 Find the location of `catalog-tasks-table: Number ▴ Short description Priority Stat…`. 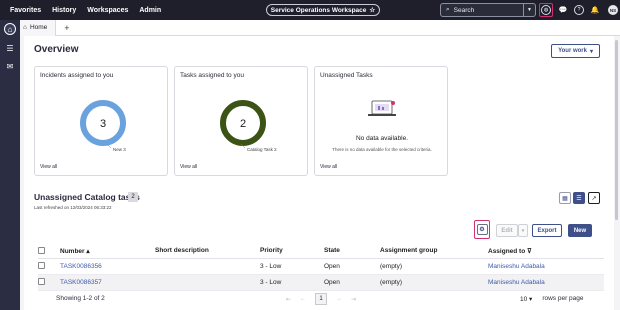

catalog-tasks-table: Number ▴ Short description Priority Stat… is located at coordinates (321, 267).